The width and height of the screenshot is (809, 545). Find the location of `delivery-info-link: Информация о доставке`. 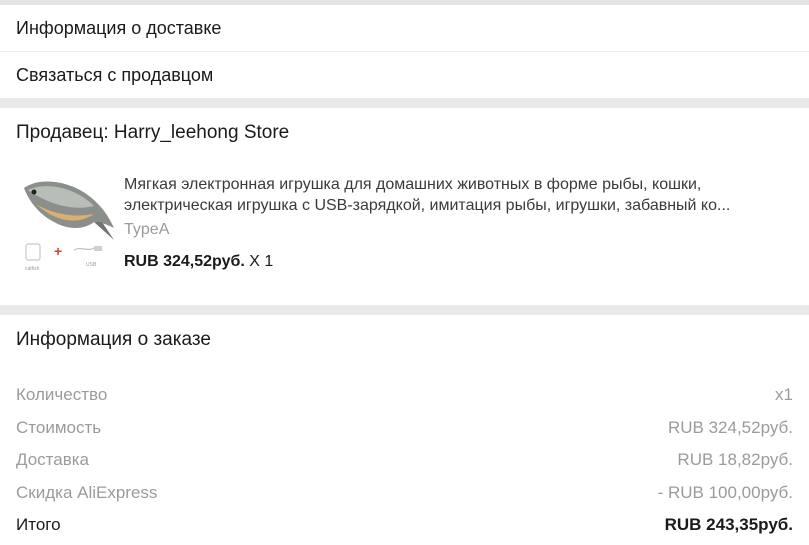

delivery-info-link: Информация о доставке is located at coordinates (404, 28).